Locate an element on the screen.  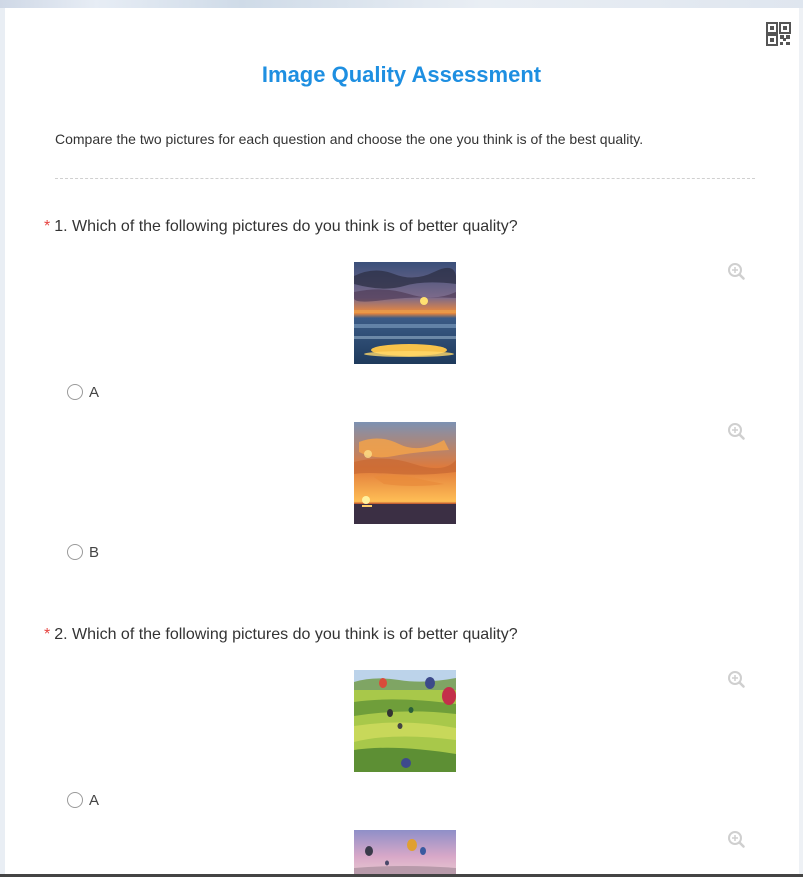
option-label: B is located at coordinates (94, 552).